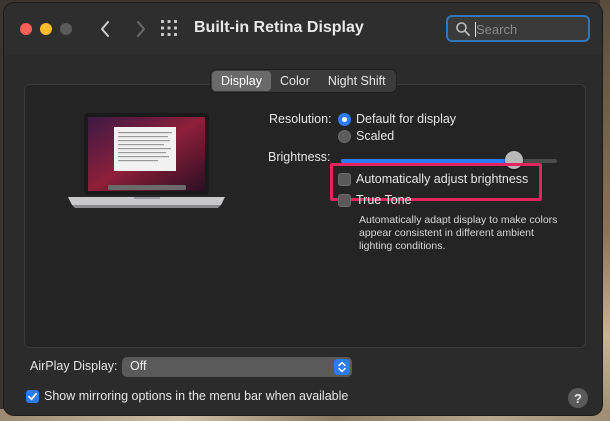 This screenshot has height=421, width=610. What do you see at coordinates (66, 29) in the screenshot?
I see `zoom-button` at bounding box center [66, 29].